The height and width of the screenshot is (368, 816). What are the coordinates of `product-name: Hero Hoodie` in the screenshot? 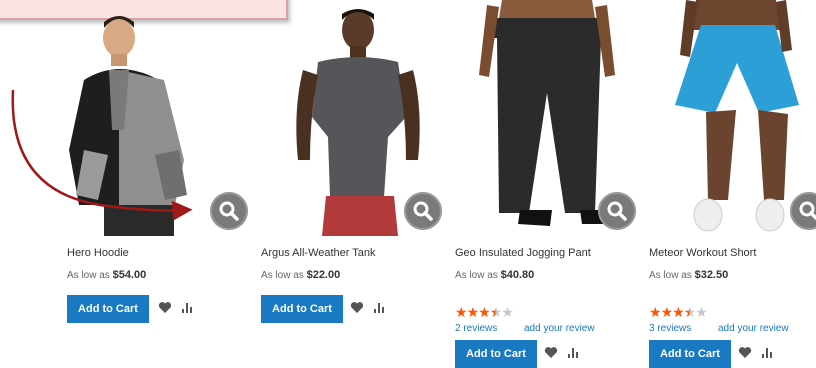 It's located at (98, 253).